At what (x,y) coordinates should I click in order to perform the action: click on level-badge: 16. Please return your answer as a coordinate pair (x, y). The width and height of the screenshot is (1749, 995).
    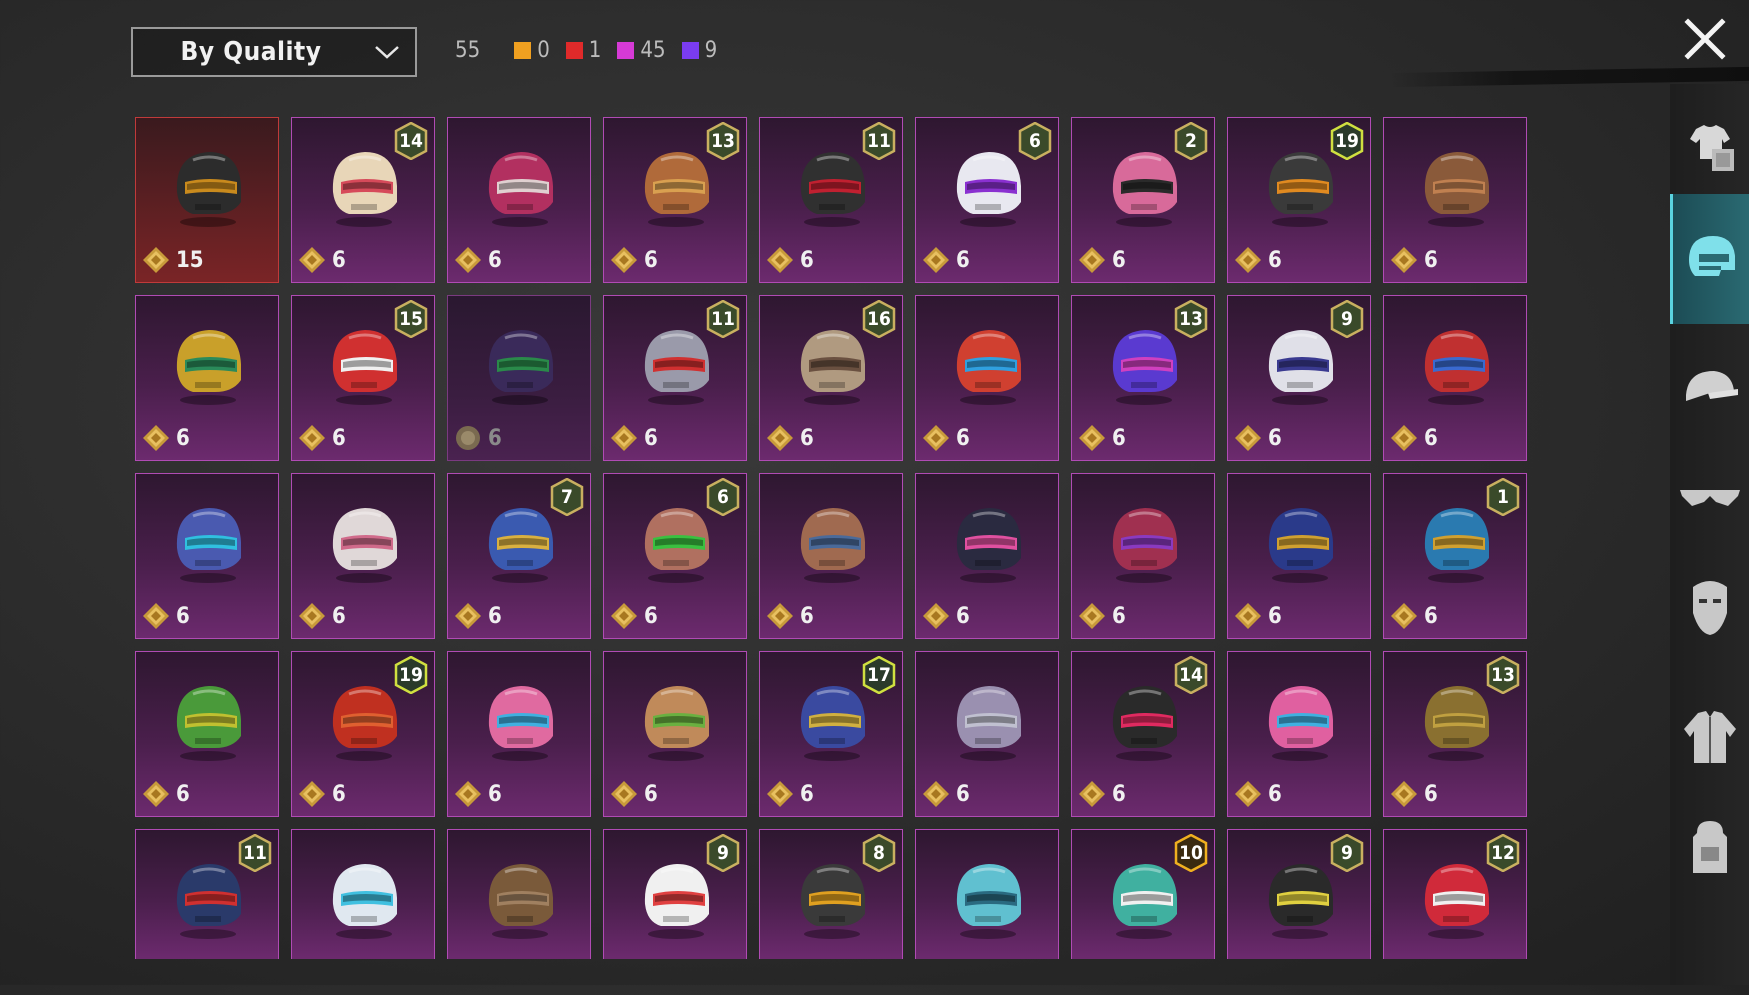
    Looking at the image, I should click on (879, 319).